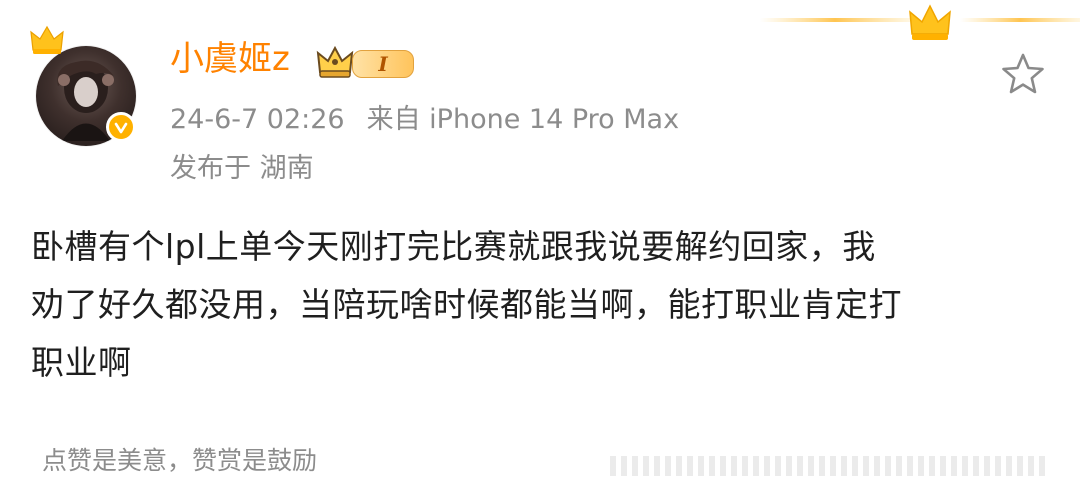 Image resolution: width=1080 pixels, height=496 pixels. Describe the element at coordinates (257, 119) in the screenshot. I see `post-timestamp: 24-6-7 02:26` at that location.